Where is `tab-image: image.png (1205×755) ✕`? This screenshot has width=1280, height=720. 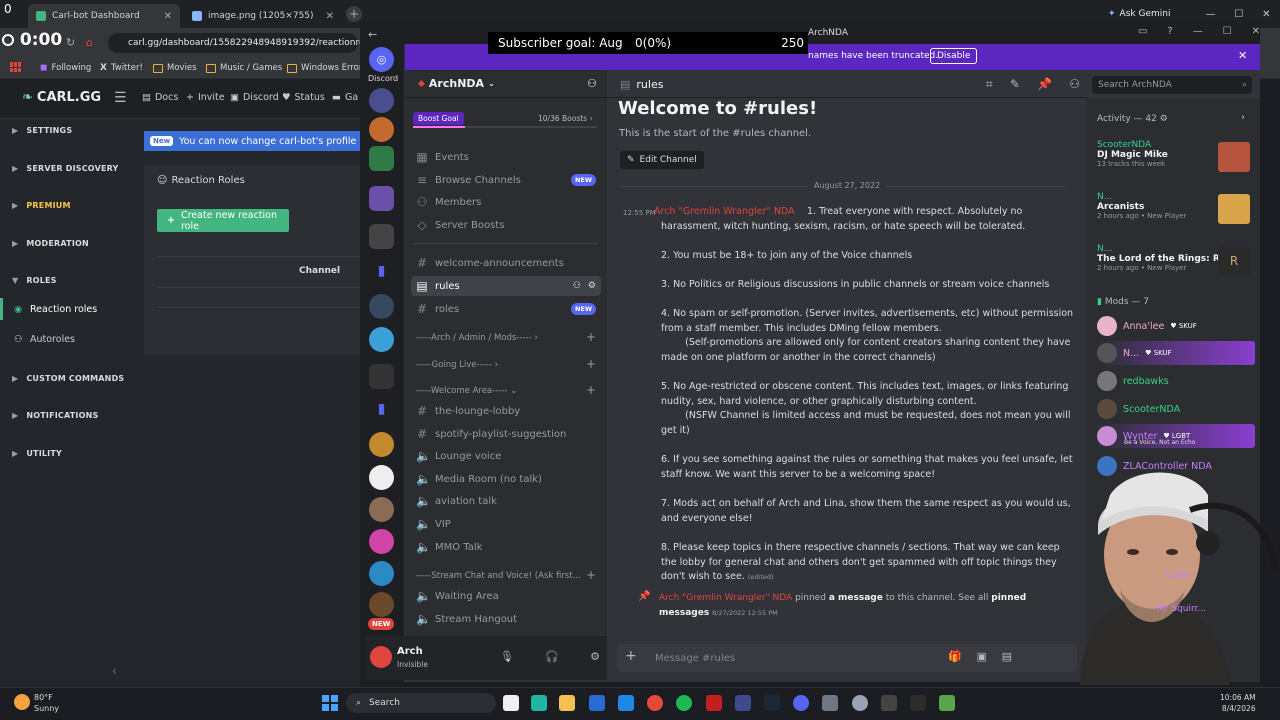 tab-image: image.png (1205×755) ✕ is located at coordinates (263, 16).